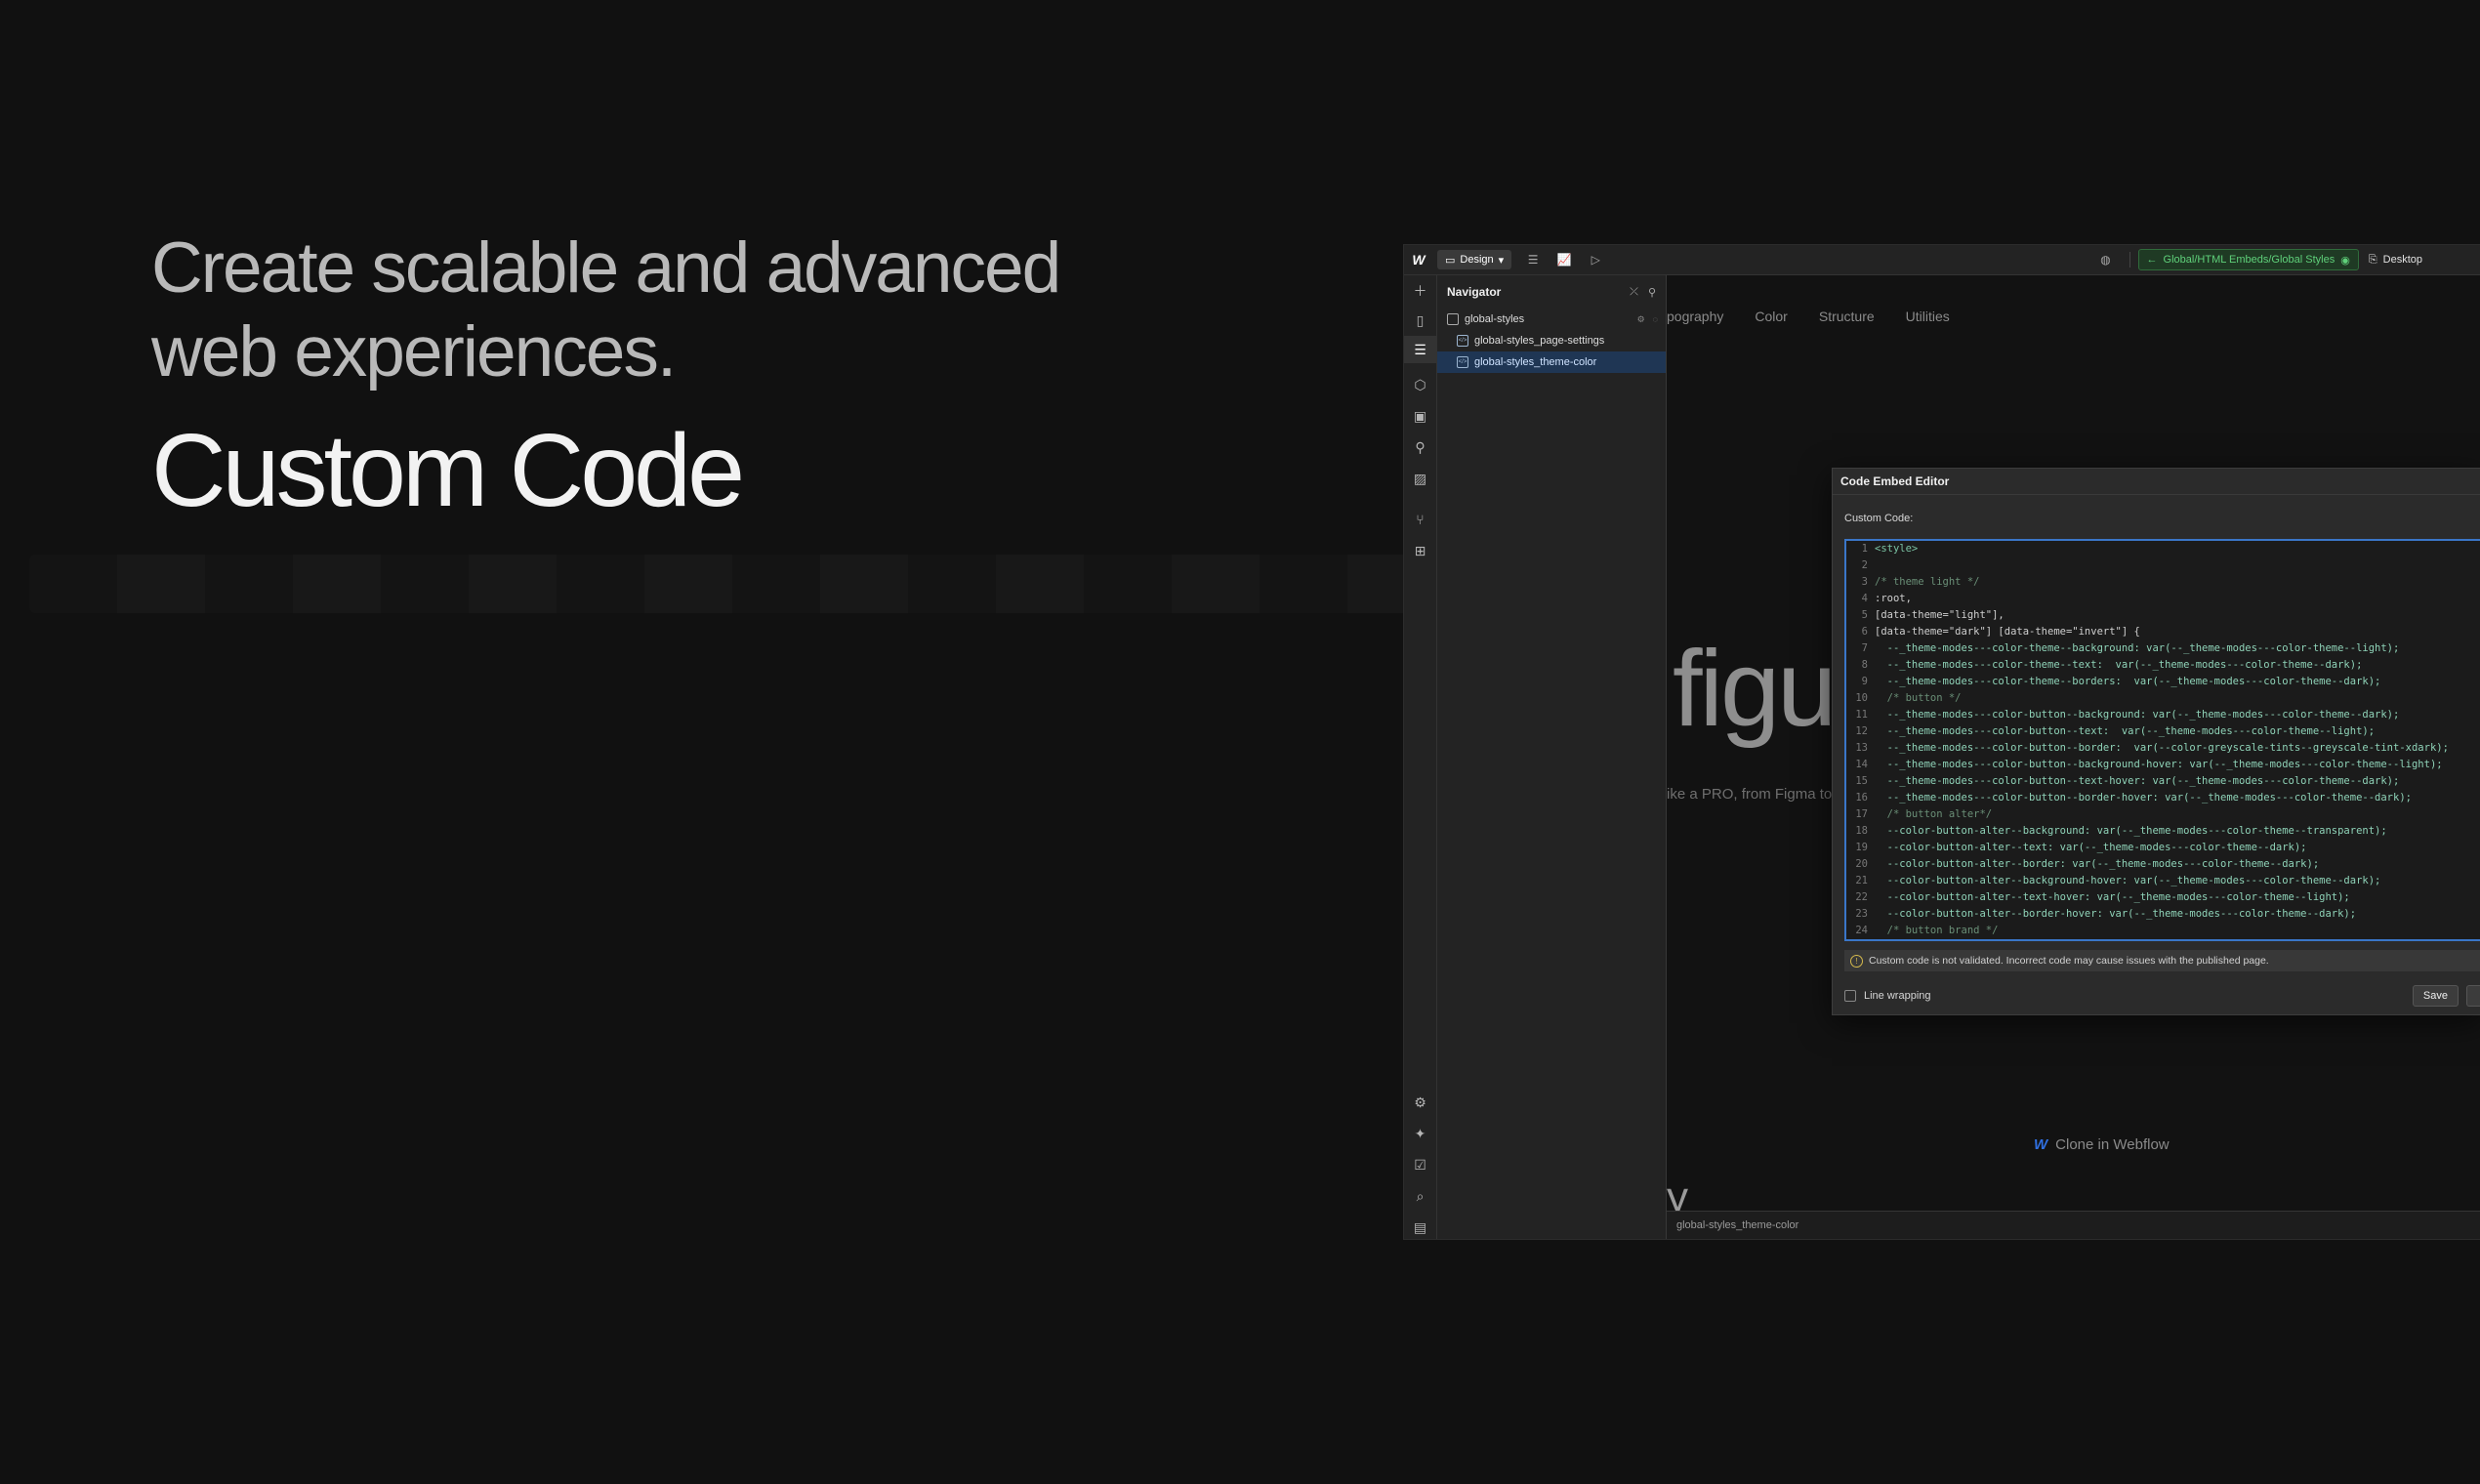 The height and width of the screenshot is (1484, 2480). Describe the element at coordinates (1533, 259) in the screenshot. I see `cms-icon: ☰` at that location.